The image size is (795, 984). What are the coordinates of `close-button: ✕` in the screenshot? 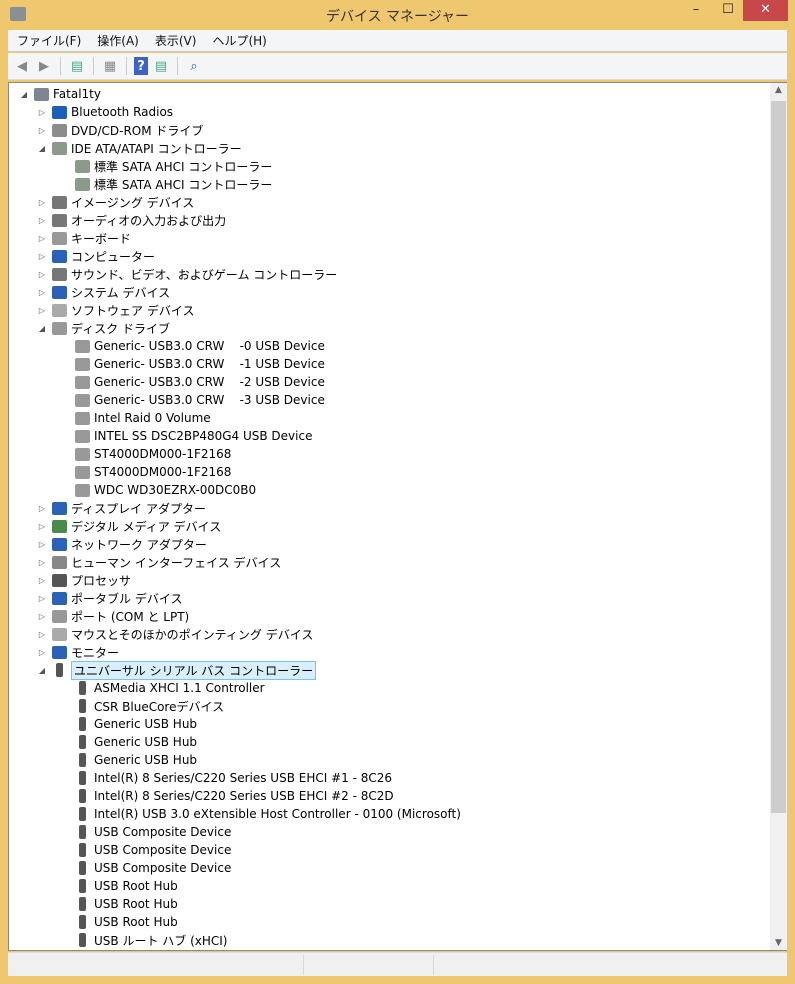 It's located at (765, 10).